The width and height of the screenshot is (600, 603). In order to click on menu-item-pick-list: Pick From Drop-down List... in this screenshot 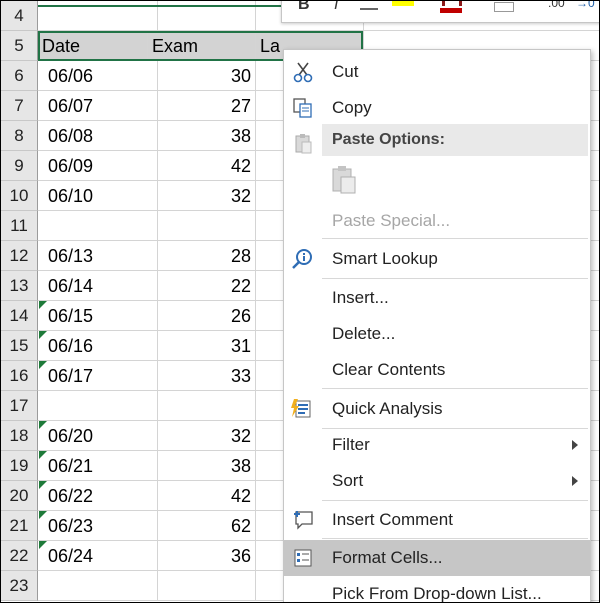, I will do `click(437, 589)`.